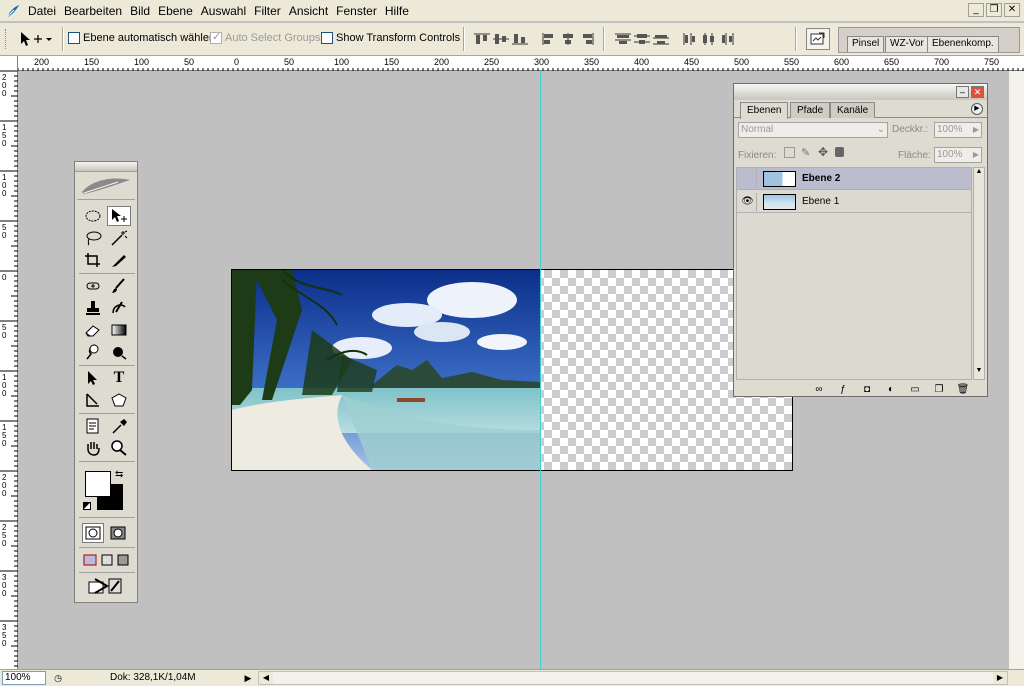  What do you see at coordinates (93, 426) in the screenshot?
I see `notes-icon` at bounding box center [93, 426].